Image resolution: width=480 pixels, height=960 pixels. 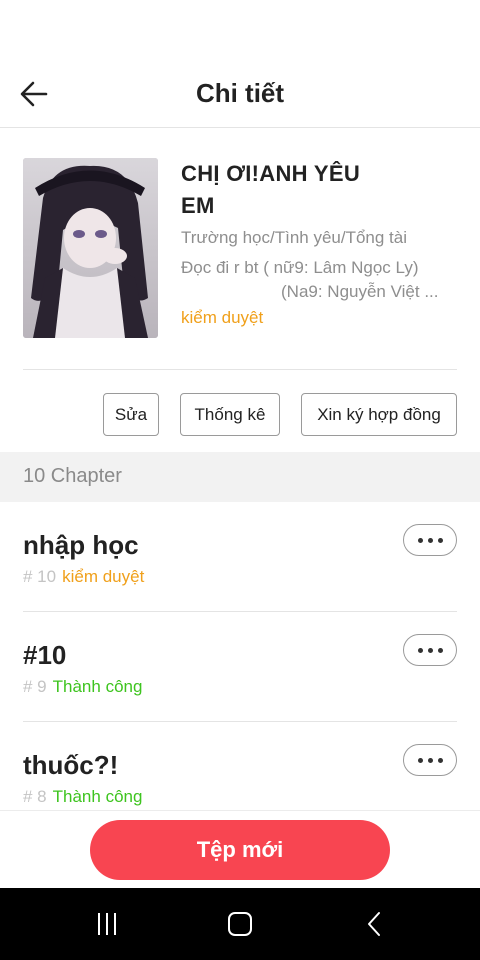 I want to click on chapter-title: nhập học, so click(x=81, y=545).